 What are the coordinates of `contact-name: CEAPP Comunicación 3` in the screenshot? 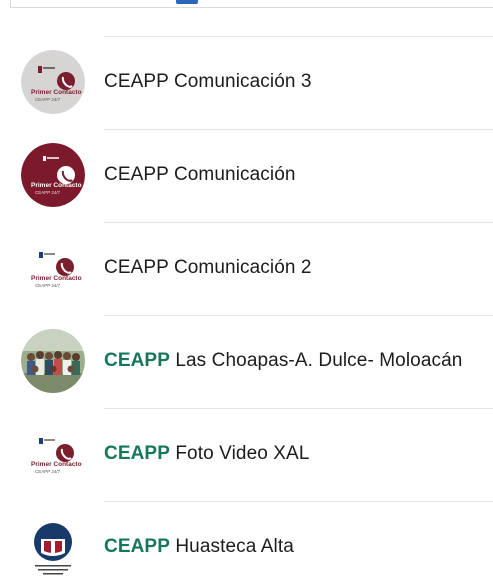 It's located at (208, 82).